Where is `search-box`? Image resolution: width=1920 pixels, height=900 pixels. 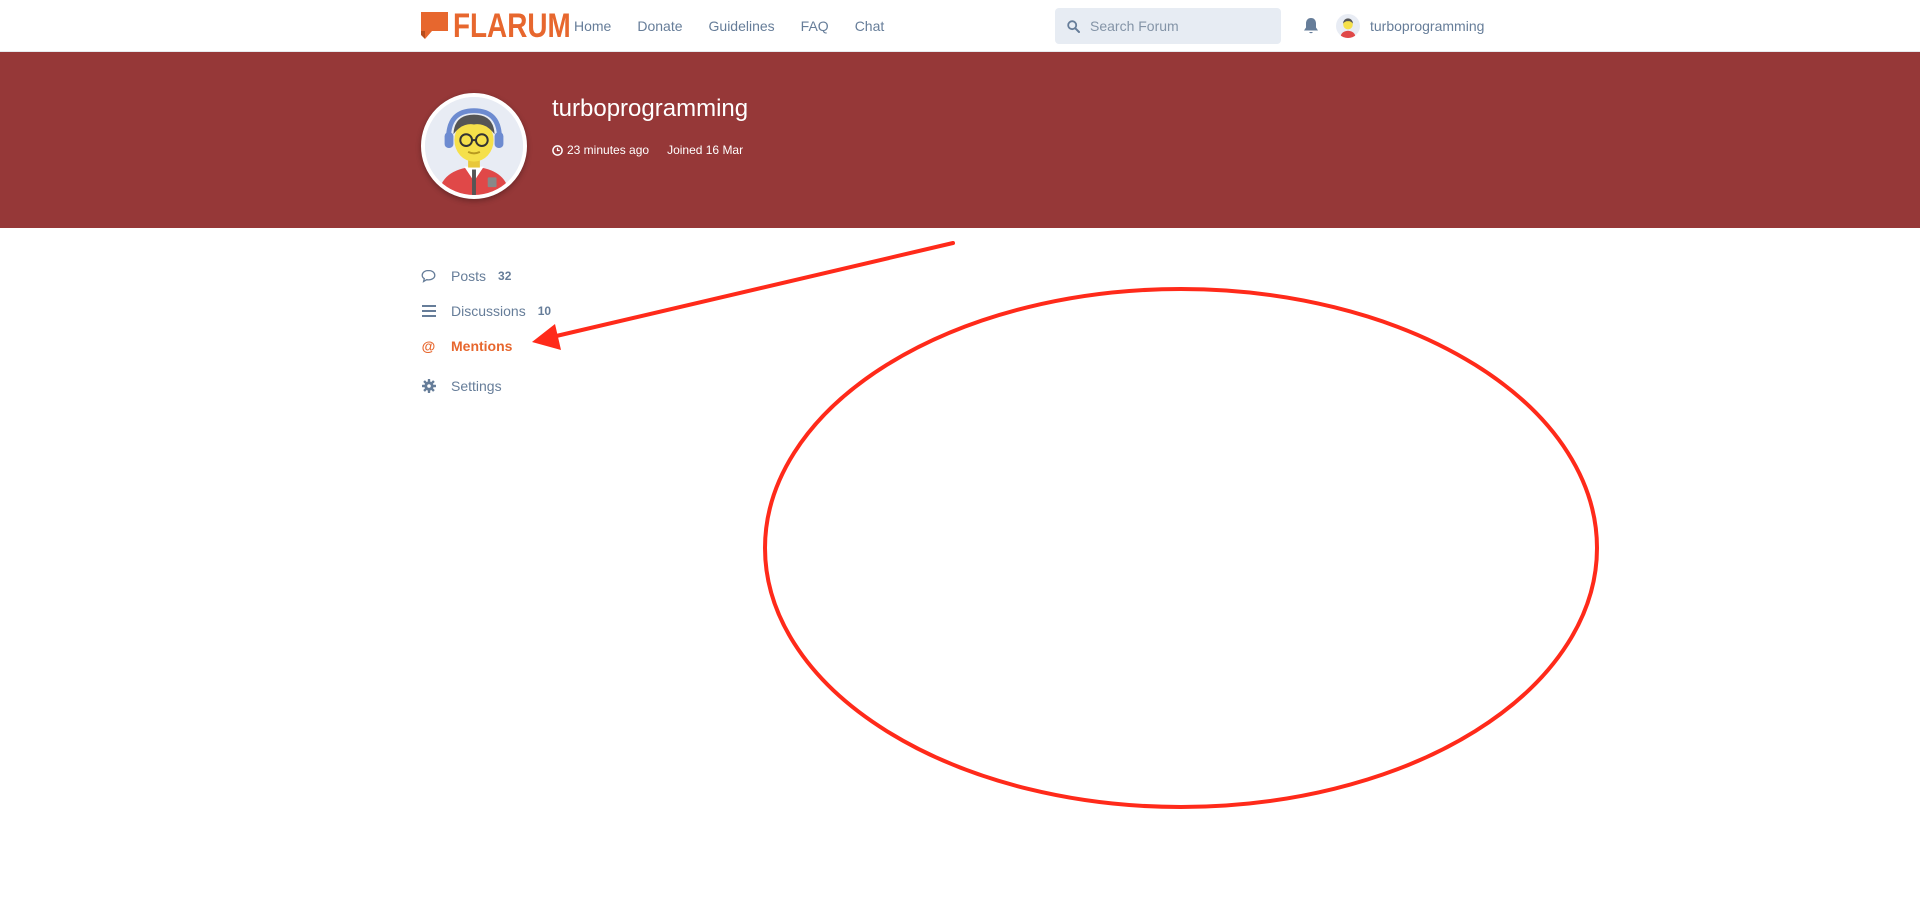
search-box is located at coordinates (1168, 26).